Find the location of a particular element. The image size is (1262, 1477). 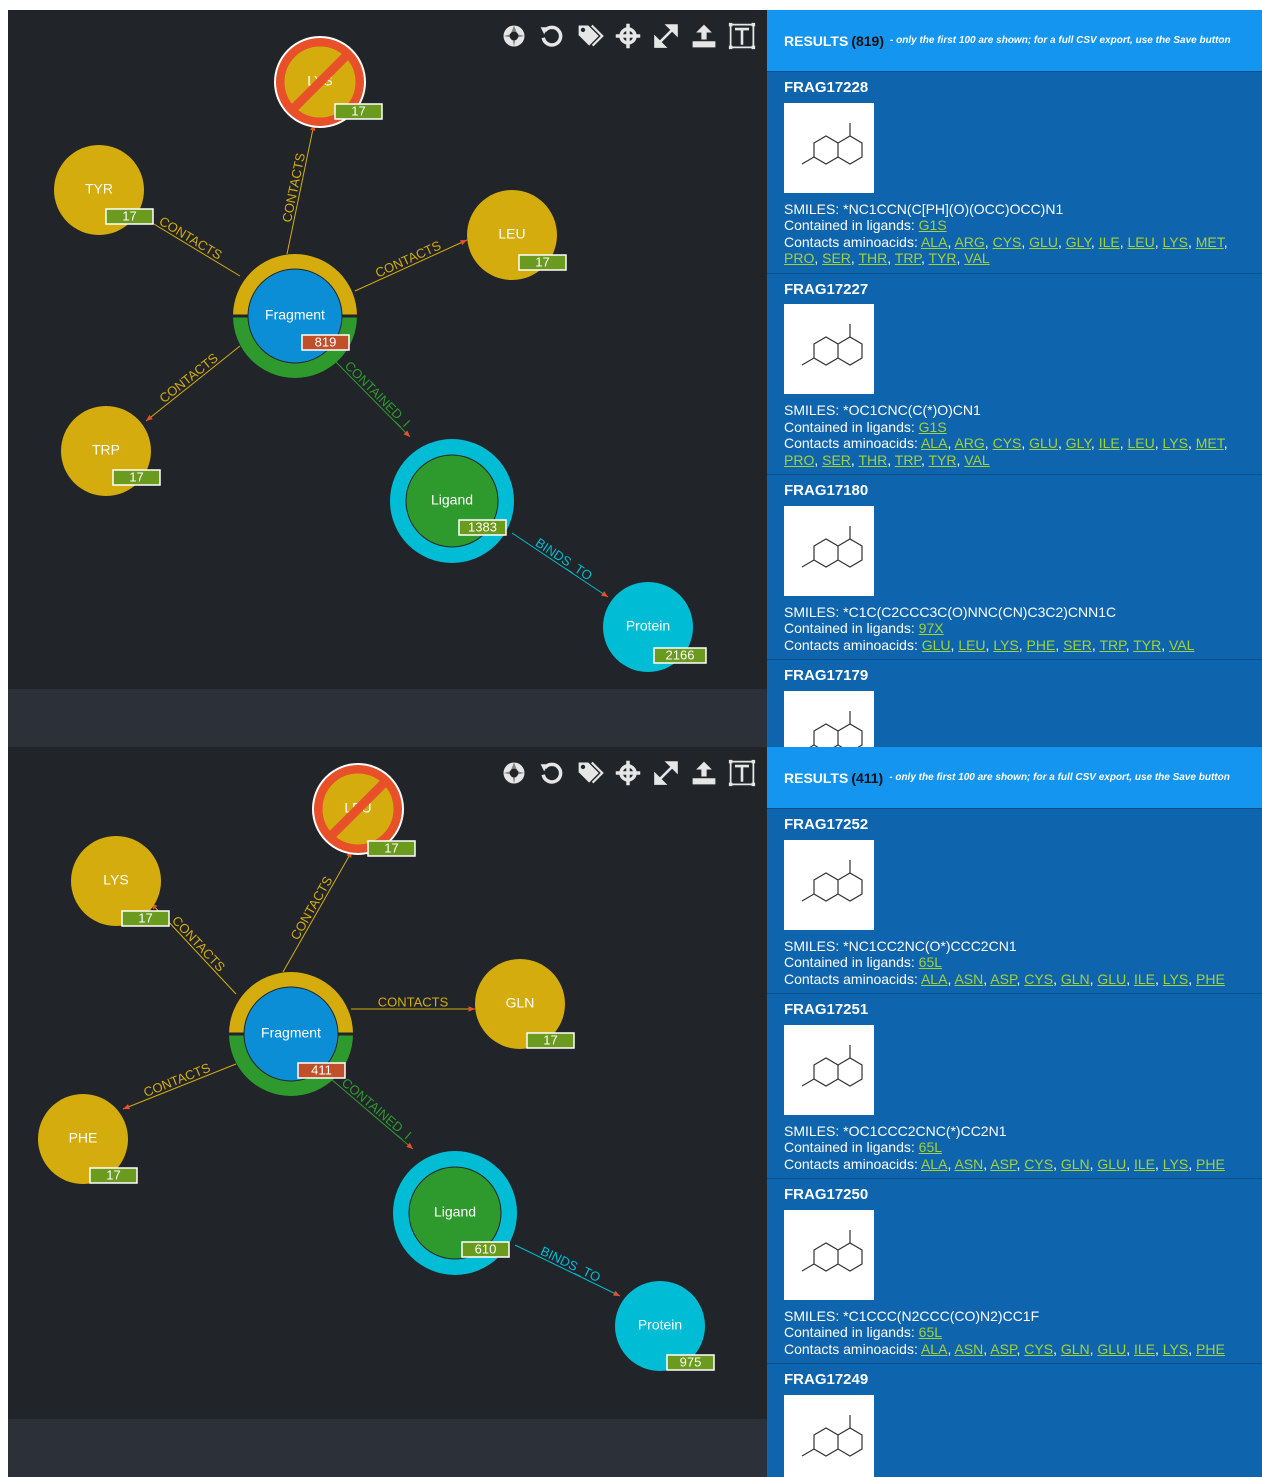

result-item: FRAG17249 is located at coordinates (1014, 1420).